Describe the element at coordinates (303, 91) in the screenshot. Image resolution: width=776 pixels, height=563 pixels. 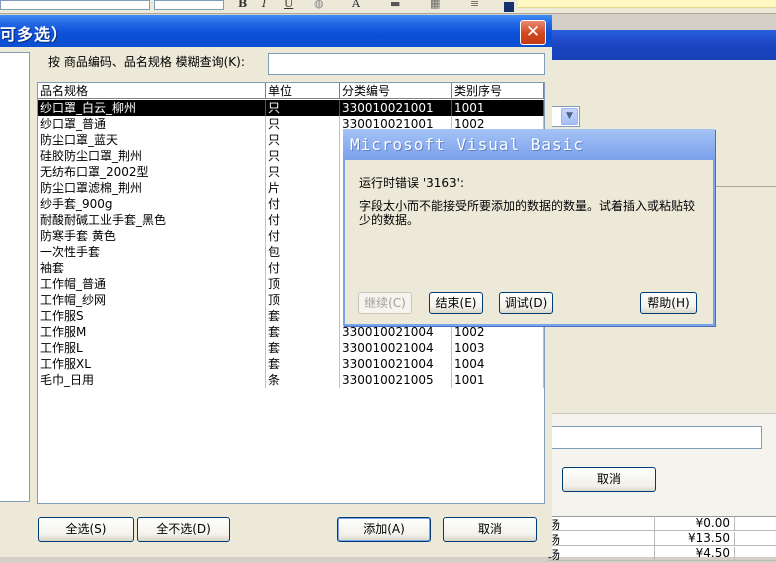
I see `column-header-unit: 单位` at that location.